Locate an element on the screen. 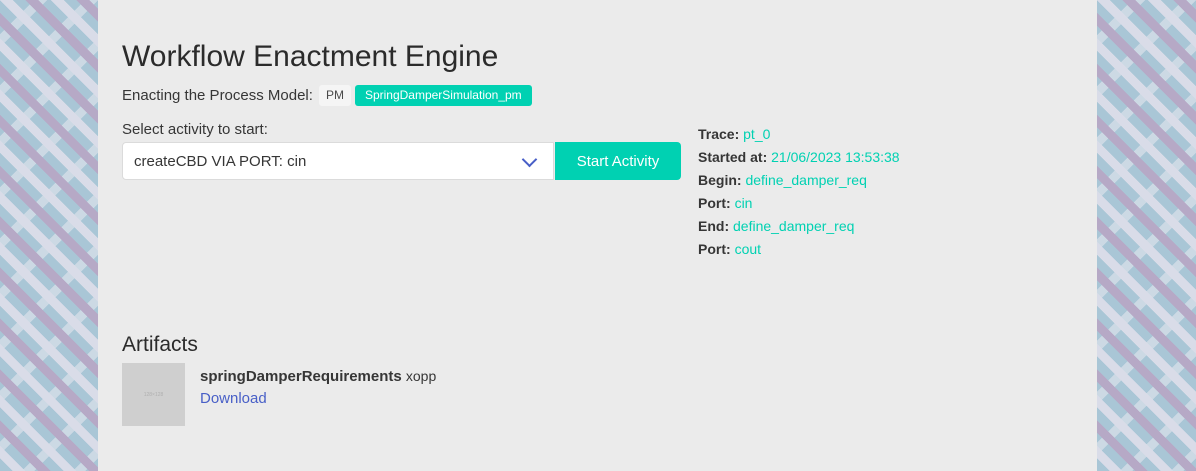  begin-row: Begin: define_damper_req is located at coordinates (799, 180).